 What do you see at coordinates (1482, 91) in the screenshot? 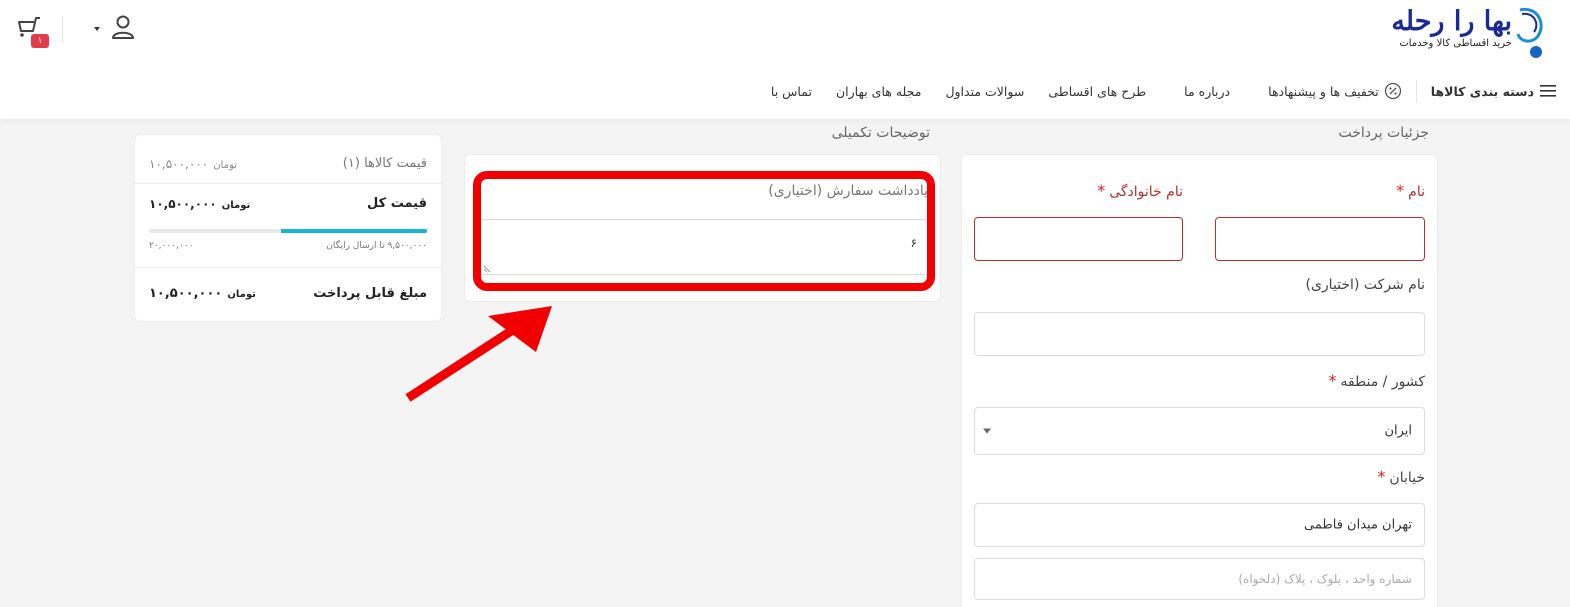
I see `nav-categories-label: دسته بندی کالاها` at bounding box center [1482, 91].